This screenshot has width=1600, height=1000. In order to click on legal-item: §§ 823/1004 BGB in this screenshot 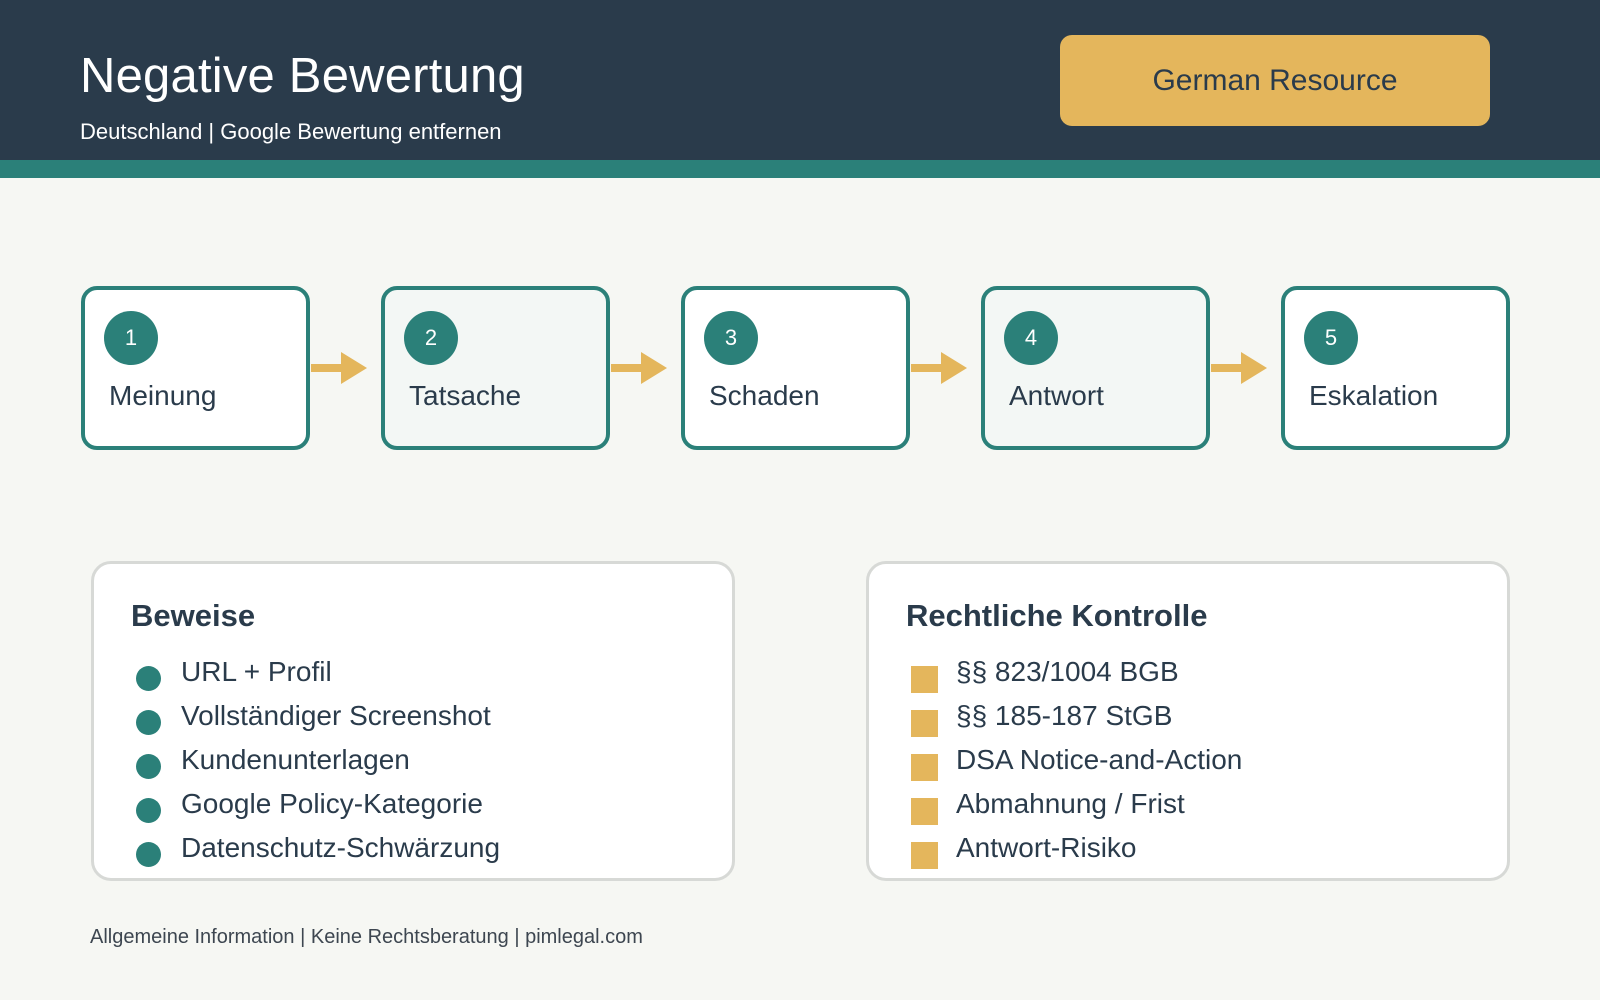, I will do `click(1188, 676)`.